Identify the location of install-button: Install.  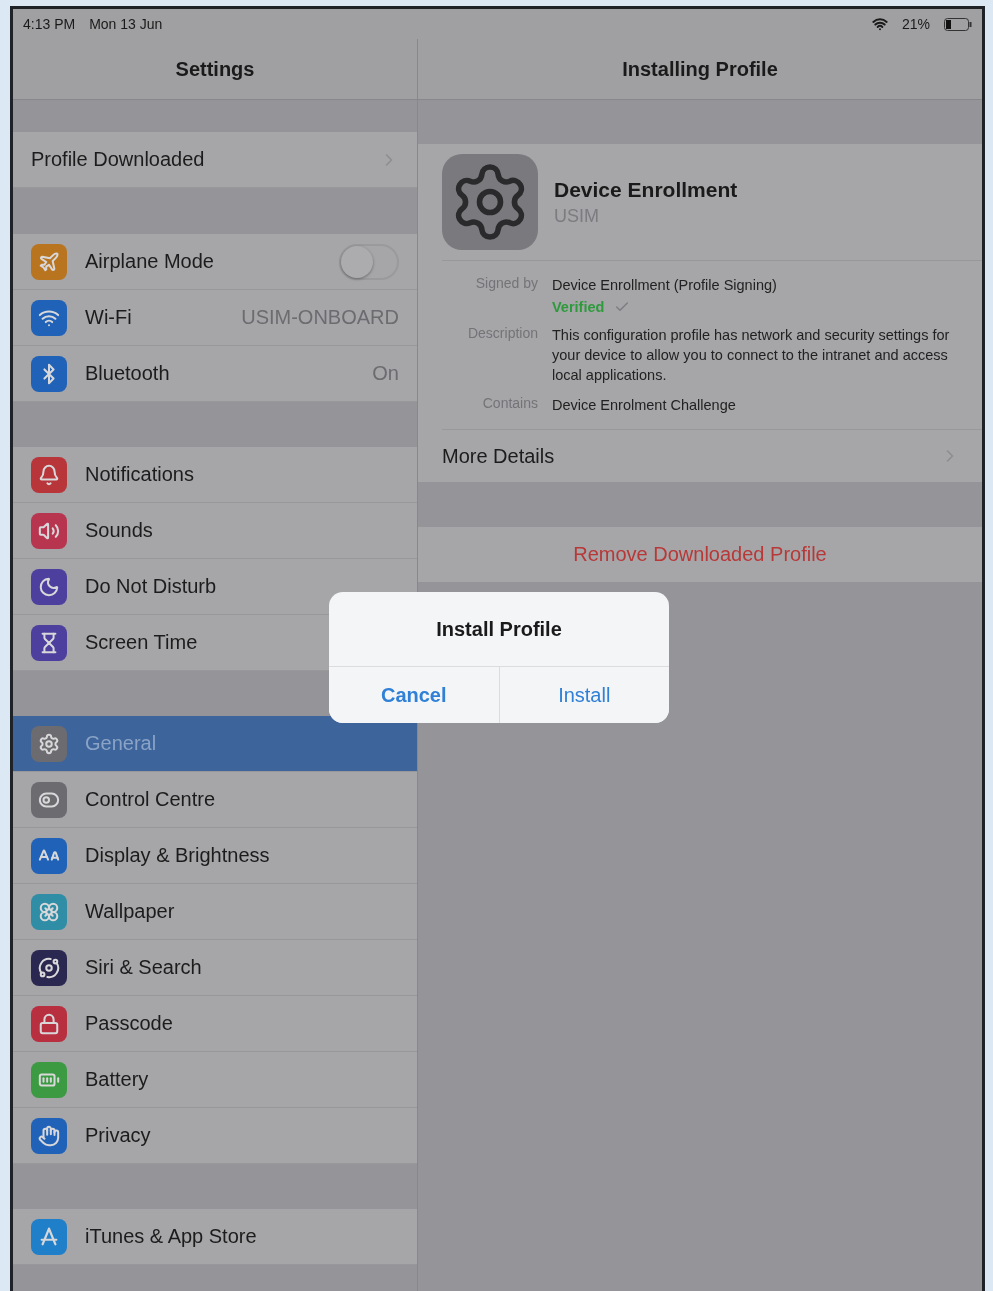
(583, 695).